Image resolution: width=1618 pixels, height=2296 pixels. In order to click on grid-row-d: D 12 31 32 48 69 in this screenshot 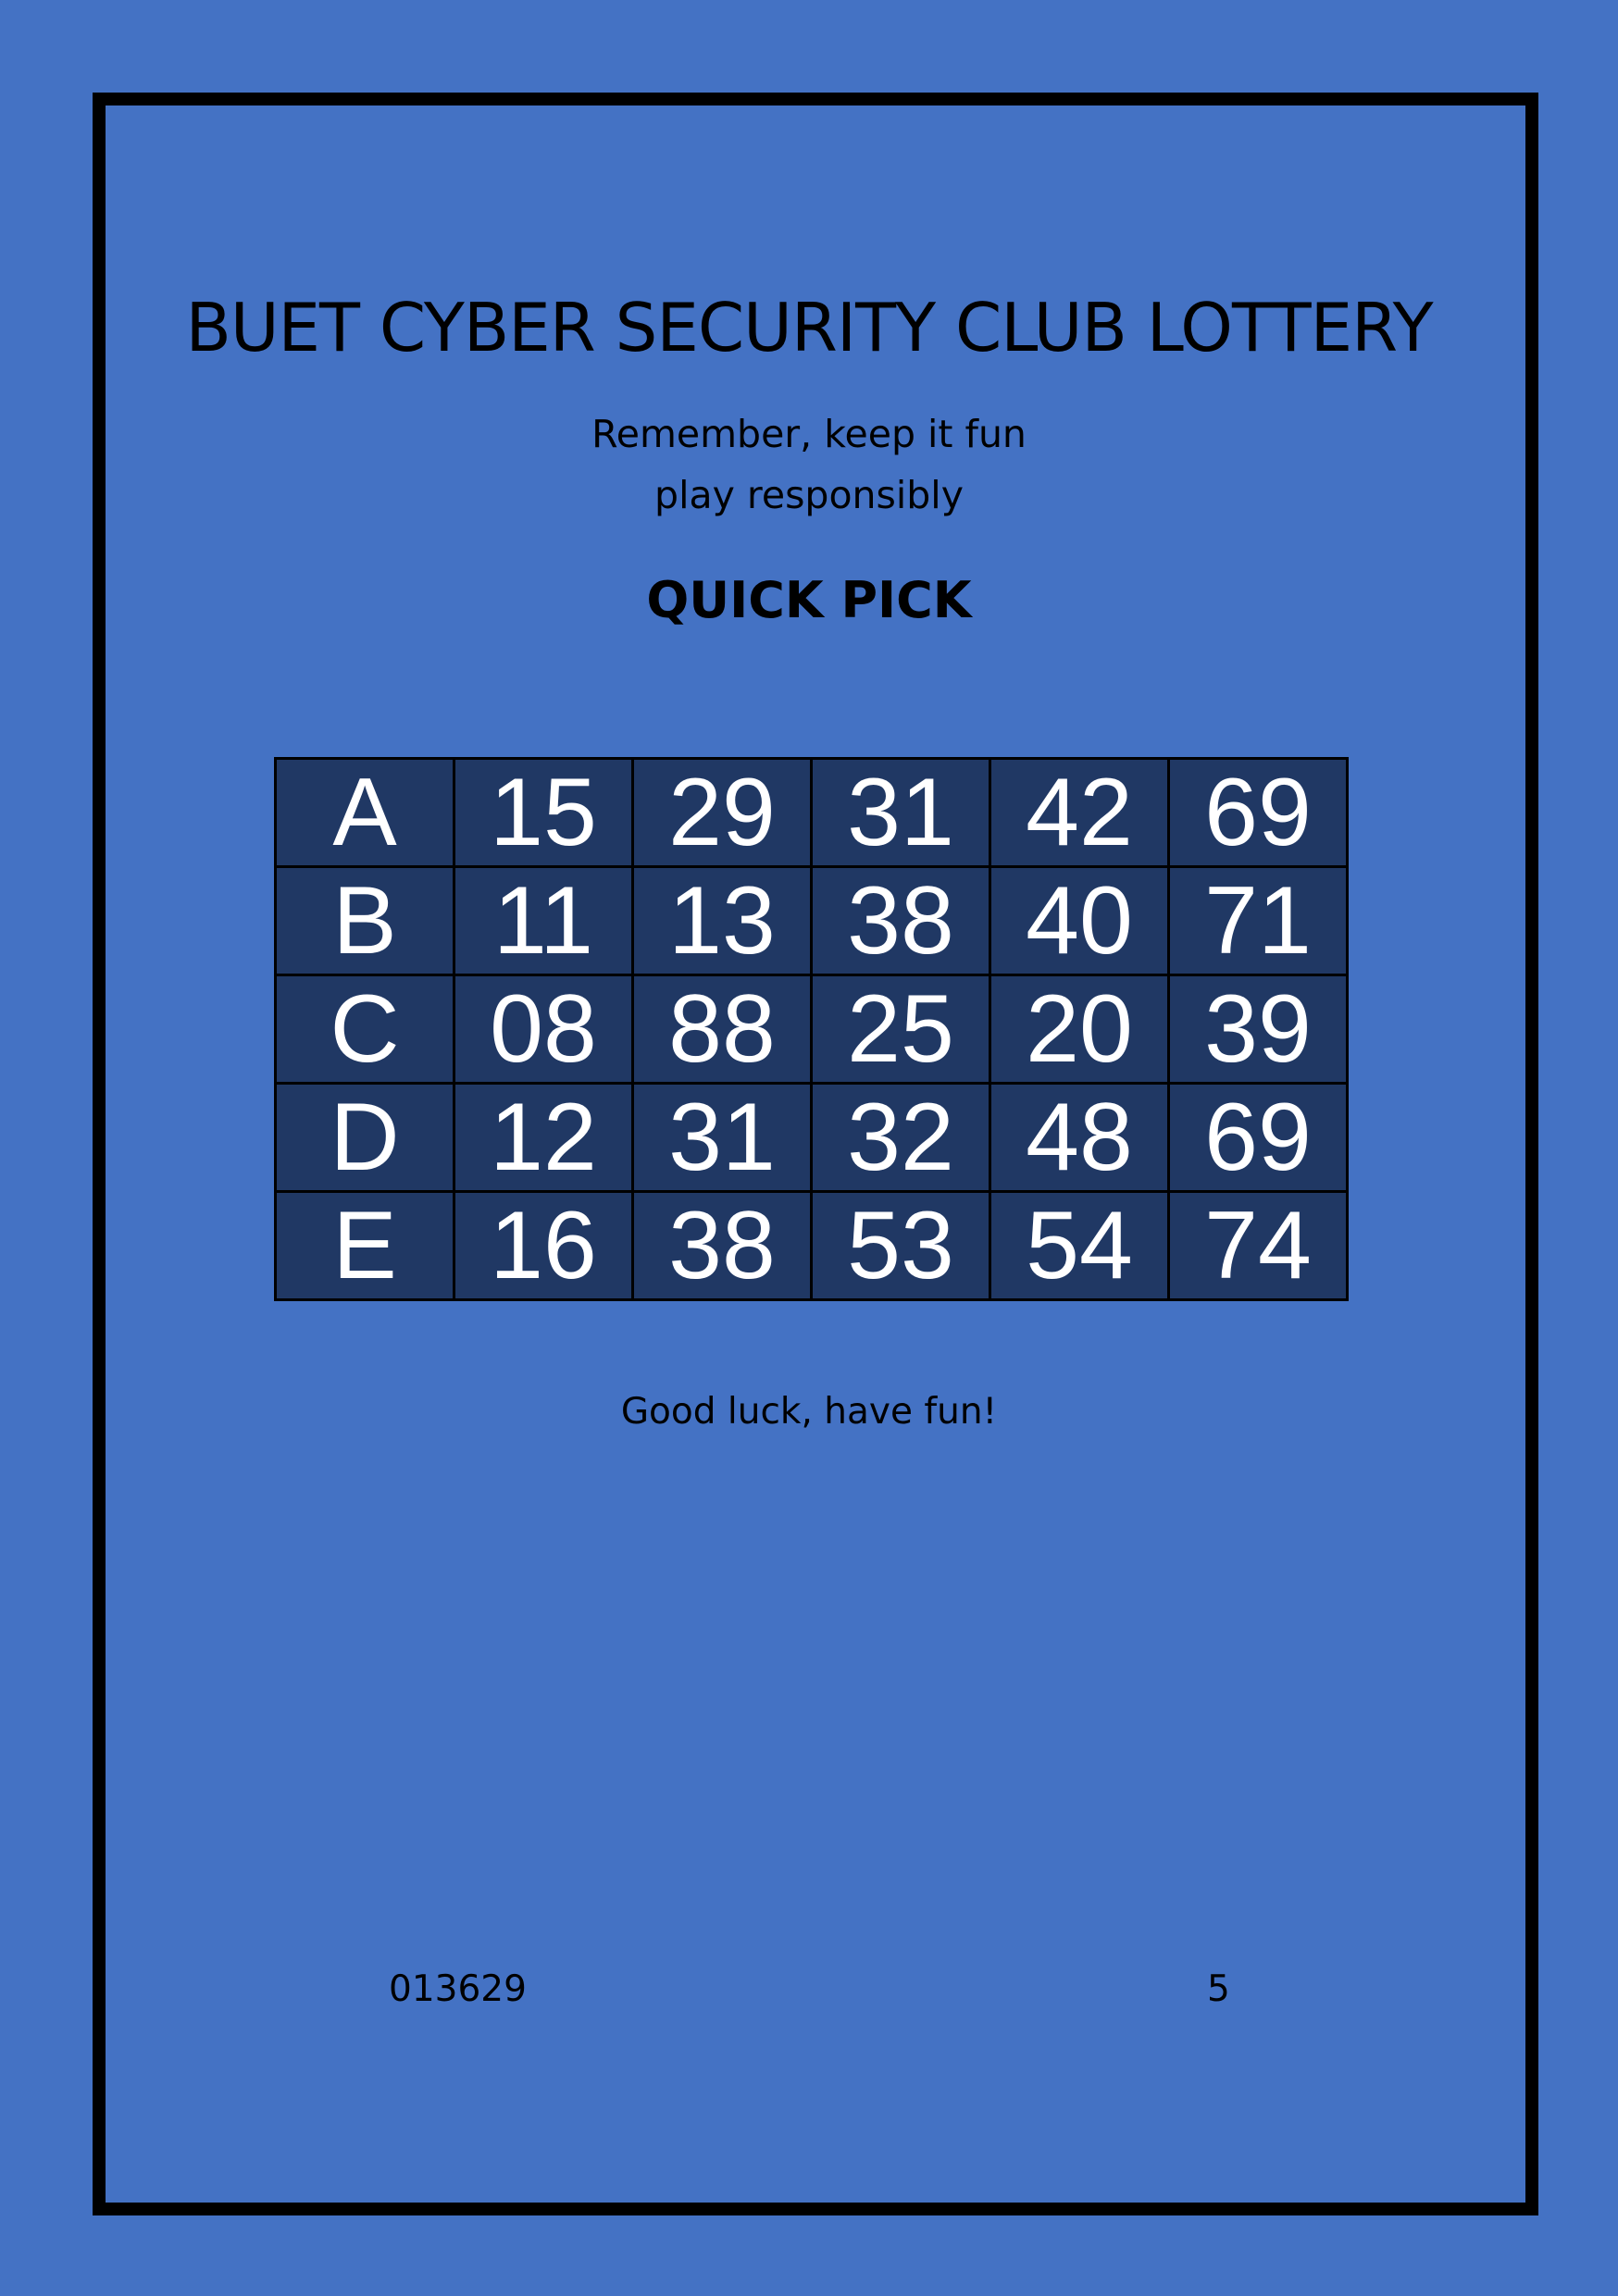, I will do `click(811, 1138)`.